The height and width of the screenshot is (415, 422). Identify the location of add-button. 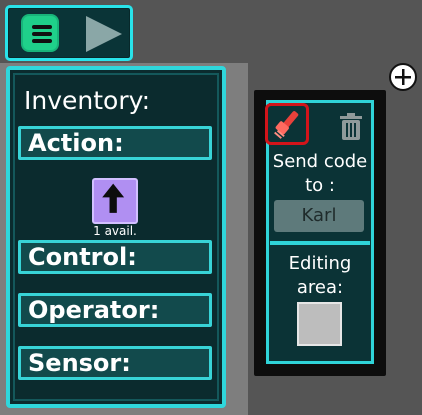
(403, 77).